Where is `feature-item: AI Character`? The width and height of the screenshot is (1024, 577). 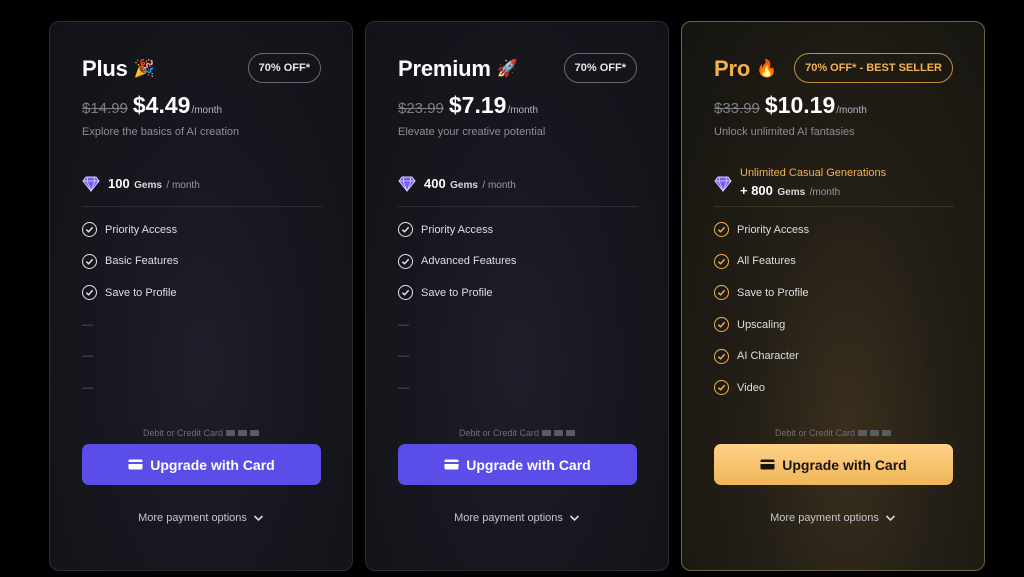 feature-item: AI Character is located at coordinates (834, 356).